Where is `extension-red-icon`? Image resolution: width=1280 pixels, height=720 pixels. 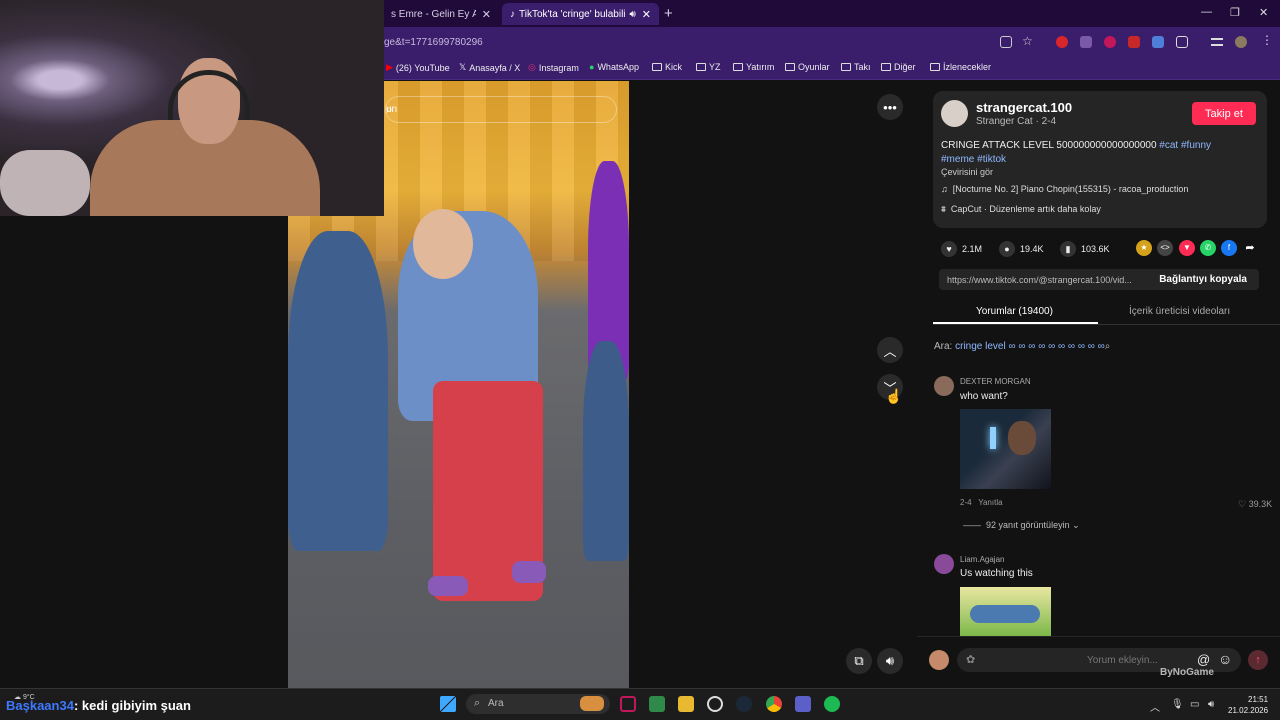 extension-red-icon is located at coordinates (1062, 42).